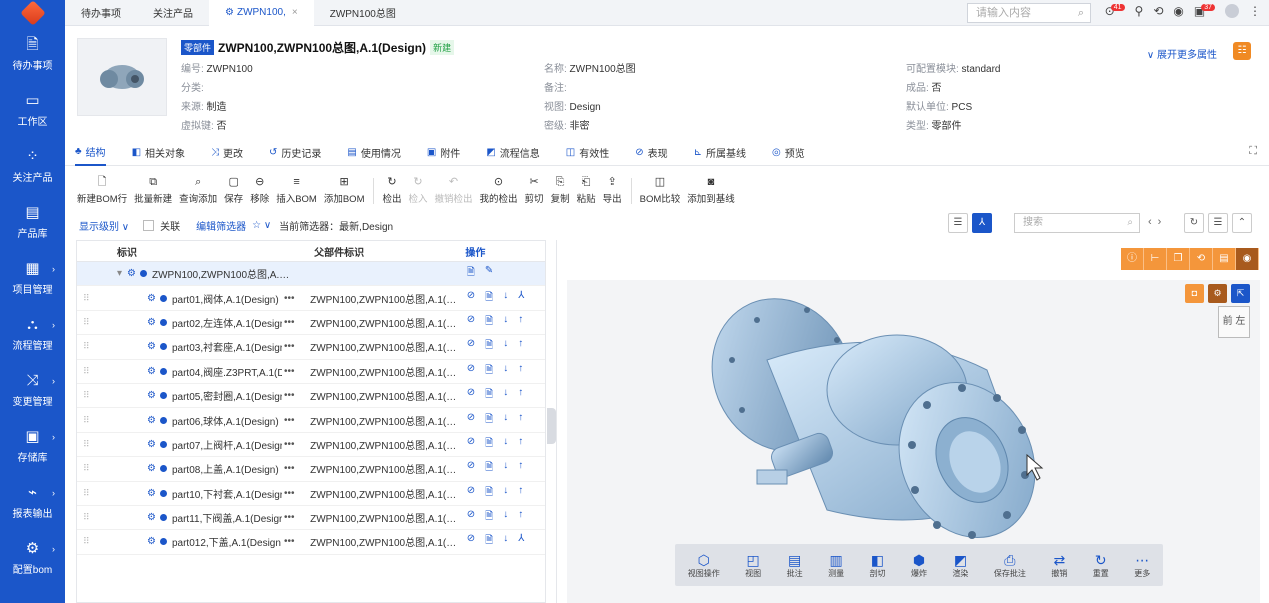 The height and width of the screenshot is (603, 1269). Describe the element at coordinates (1081, 13) in the screenshot. I see `search-icon: ⌕` at that location.